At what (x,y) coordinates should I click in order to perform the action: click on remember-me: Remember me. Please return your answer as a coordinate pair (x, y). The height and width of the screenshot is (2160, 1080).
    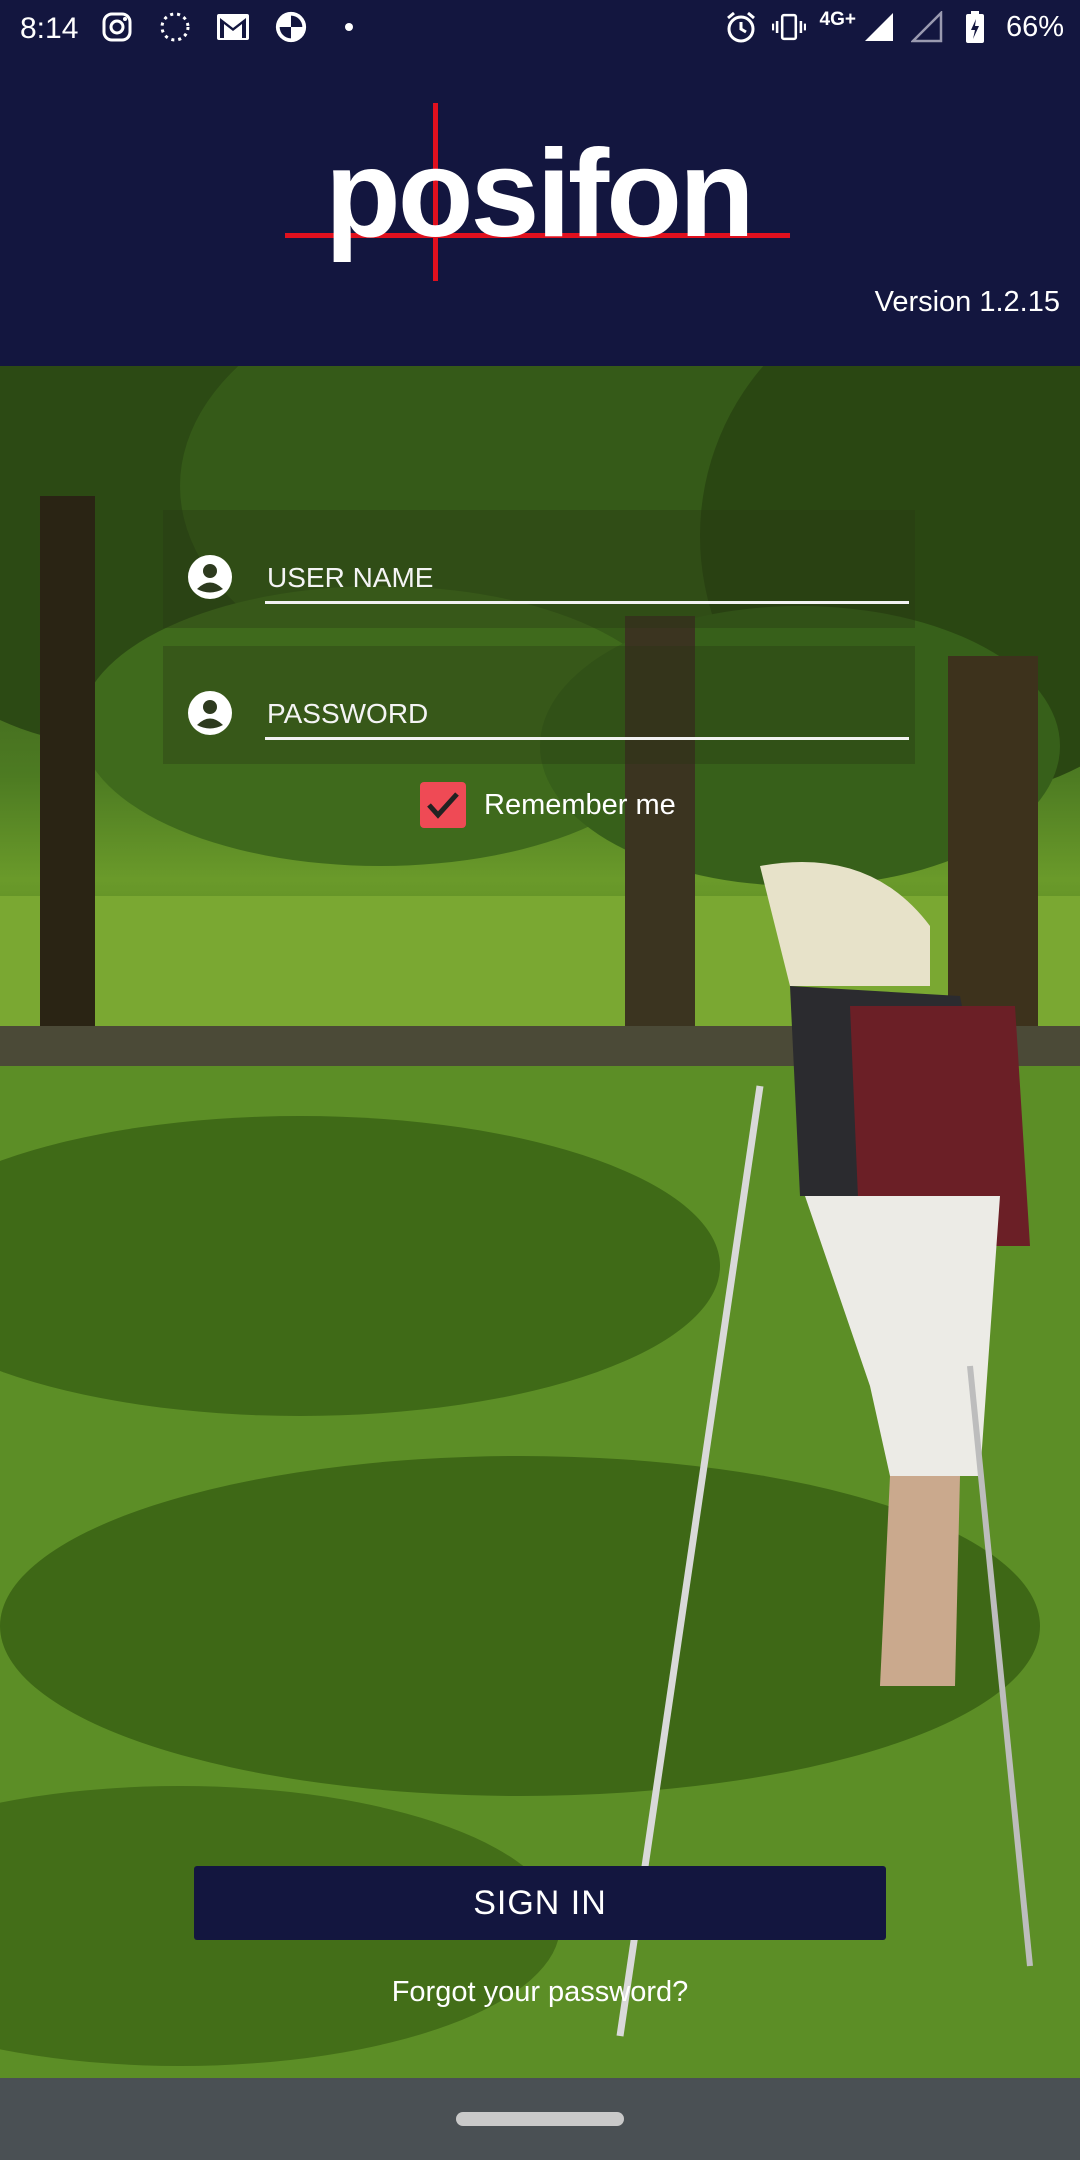
    Looking at the image, I should click on (548, 805).